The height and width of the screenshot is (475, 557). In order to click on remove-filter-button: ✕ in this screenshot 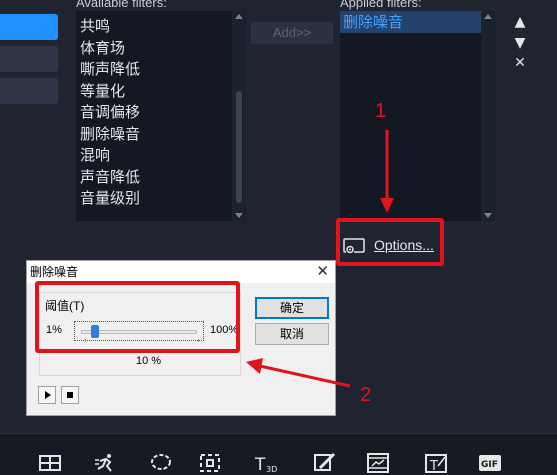, I will do `click(520, 63)`.